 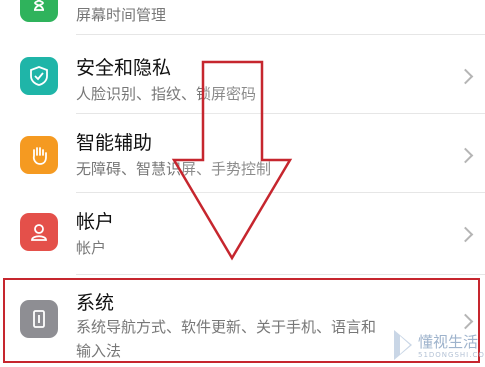 What do you see at coordinates (91, 248) in the screenshot?
I see `settings-item-subtitle: 帐户` at bounding box center [91, 248].